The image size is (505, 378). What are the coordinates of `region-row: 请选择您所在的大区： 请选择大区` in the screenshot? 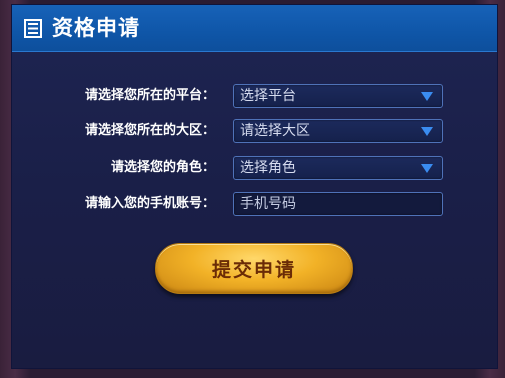 It's located at (254, 131).